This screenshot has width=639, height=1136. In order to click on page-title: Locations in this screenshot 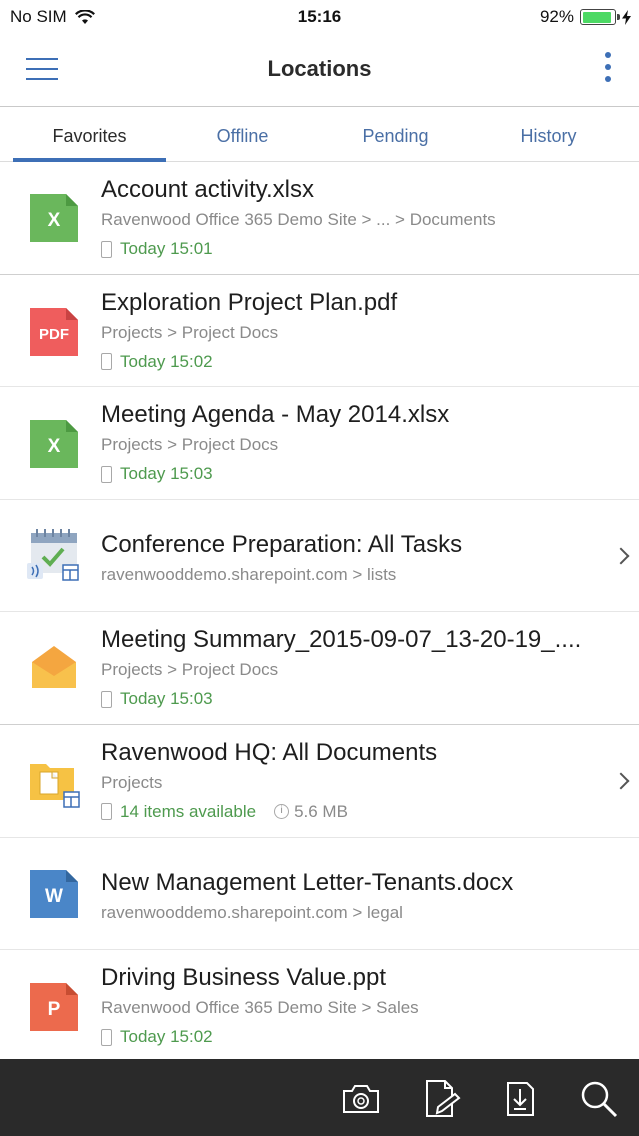, I will do `click(319, 68)`.